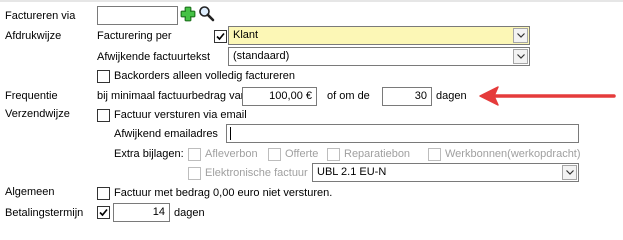 The image size is (623, 240). What do you see at coordinates (134, 36) in the screenshot?
I see `facturering-per-label: Facturering per` at bounding box center [134, 36].